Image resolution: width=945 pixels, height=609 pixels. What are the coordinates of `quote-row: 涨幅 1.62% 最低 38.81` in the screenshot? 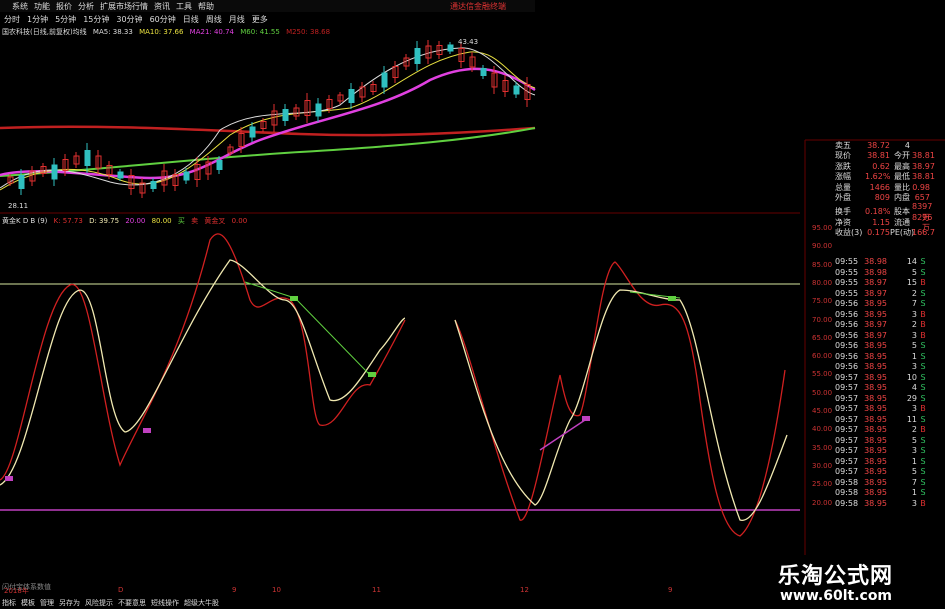 It's located at (890, 177).